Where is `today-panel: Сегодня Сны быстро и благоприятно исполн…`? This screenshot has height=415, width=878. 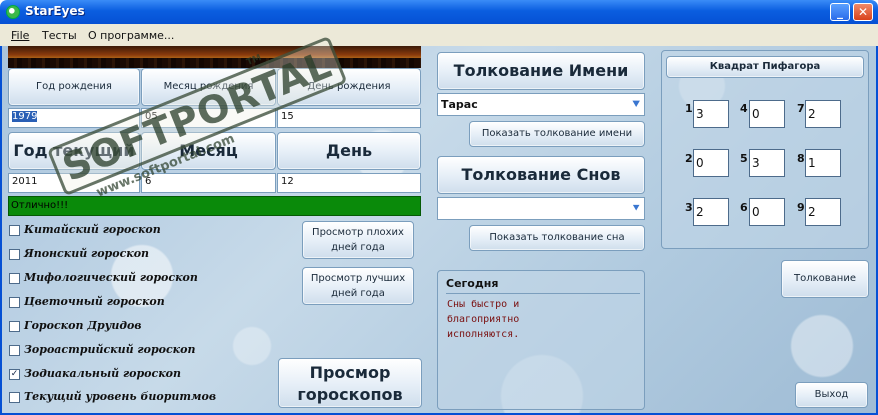 today-panel: Сегодня Сны быстро и благоприятно исполн… is located at coordinates (541, 340).